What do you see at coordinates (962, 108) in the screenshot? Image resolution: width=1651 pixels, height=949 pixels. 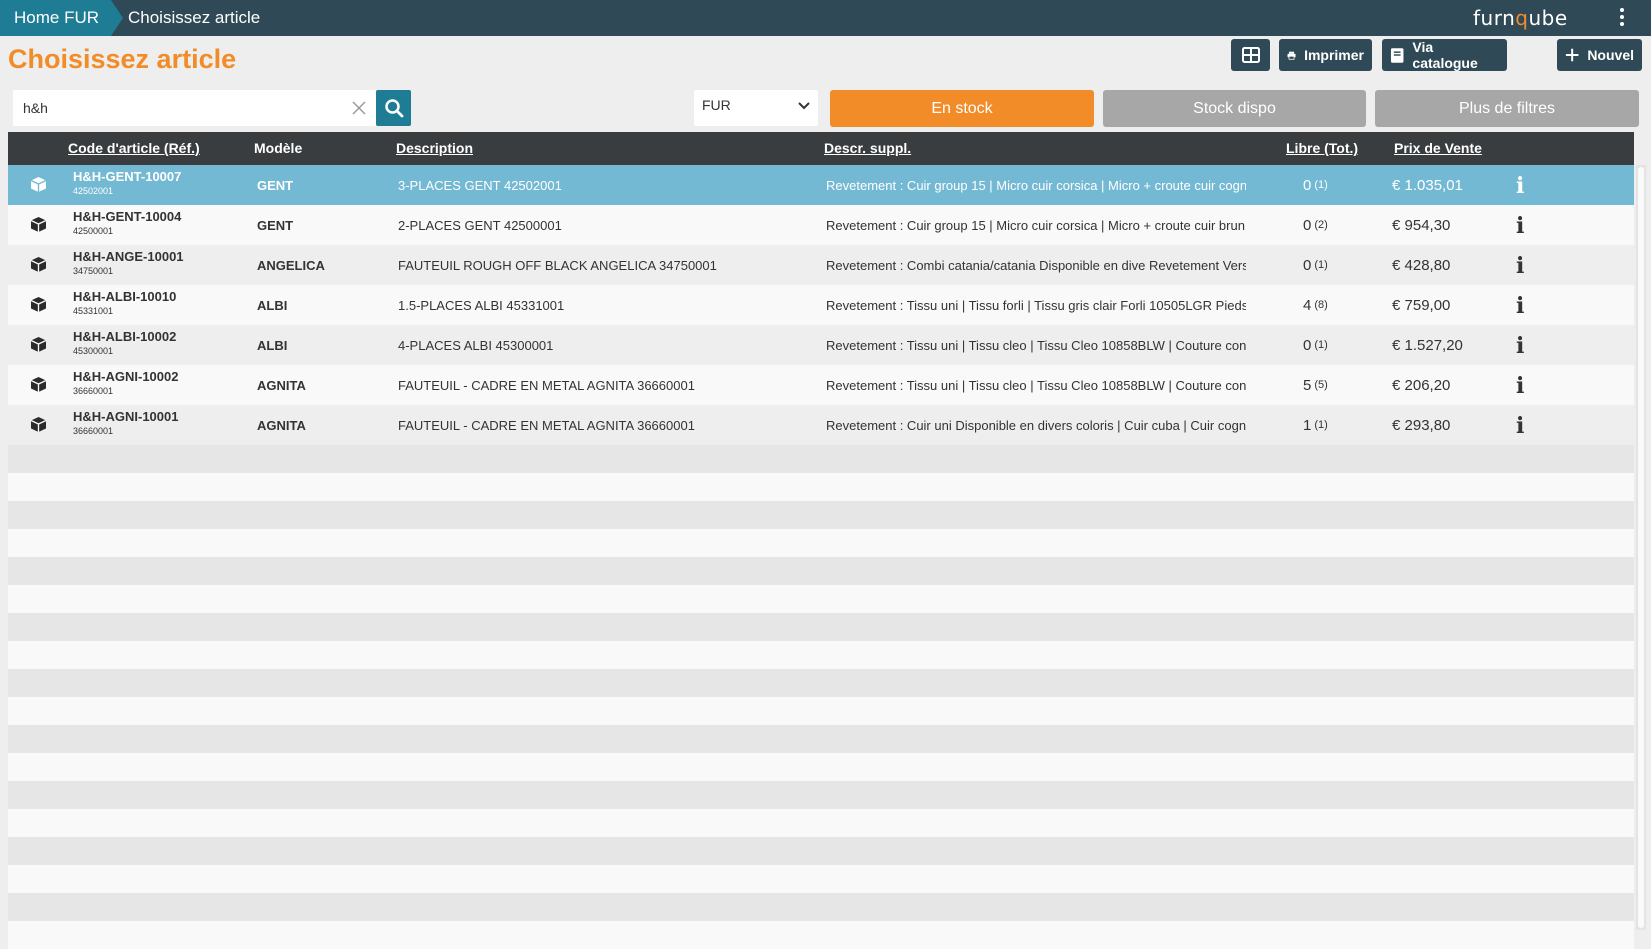 I see `in-stock-filter-button: En stock` at bounding box center [962, 108].